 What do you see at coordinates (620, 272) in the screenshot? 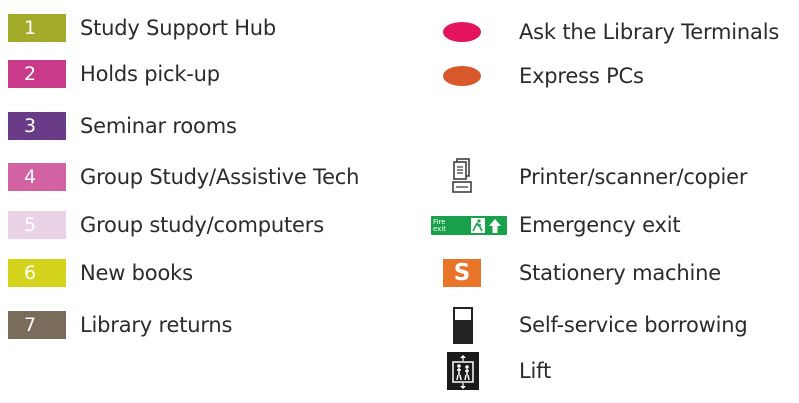
I see `facility-label: Stationery machine` at bounding box center [620, 272].